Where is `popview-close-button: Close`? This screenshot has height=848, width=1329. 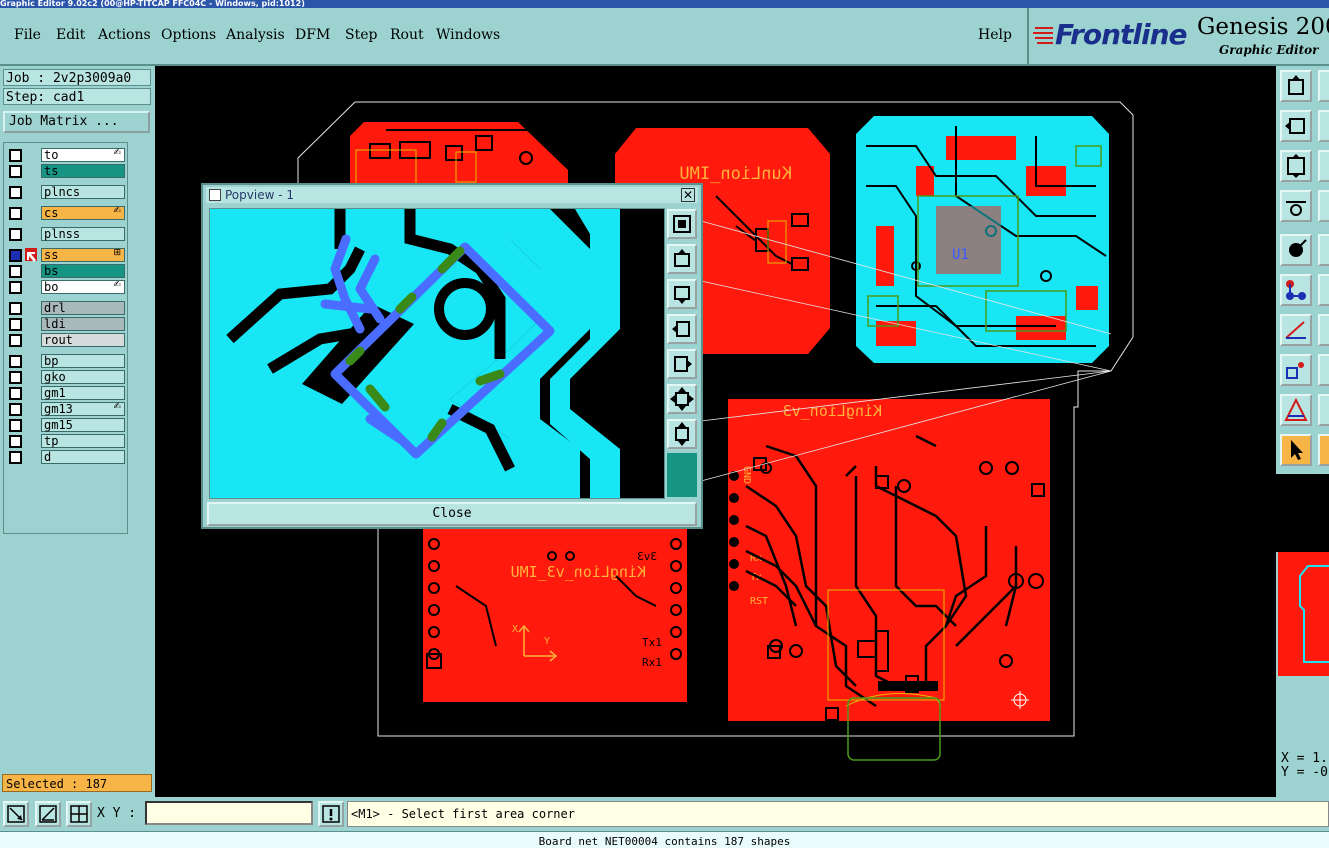
popview-close-button: Close is located at coordinates (452, 514).